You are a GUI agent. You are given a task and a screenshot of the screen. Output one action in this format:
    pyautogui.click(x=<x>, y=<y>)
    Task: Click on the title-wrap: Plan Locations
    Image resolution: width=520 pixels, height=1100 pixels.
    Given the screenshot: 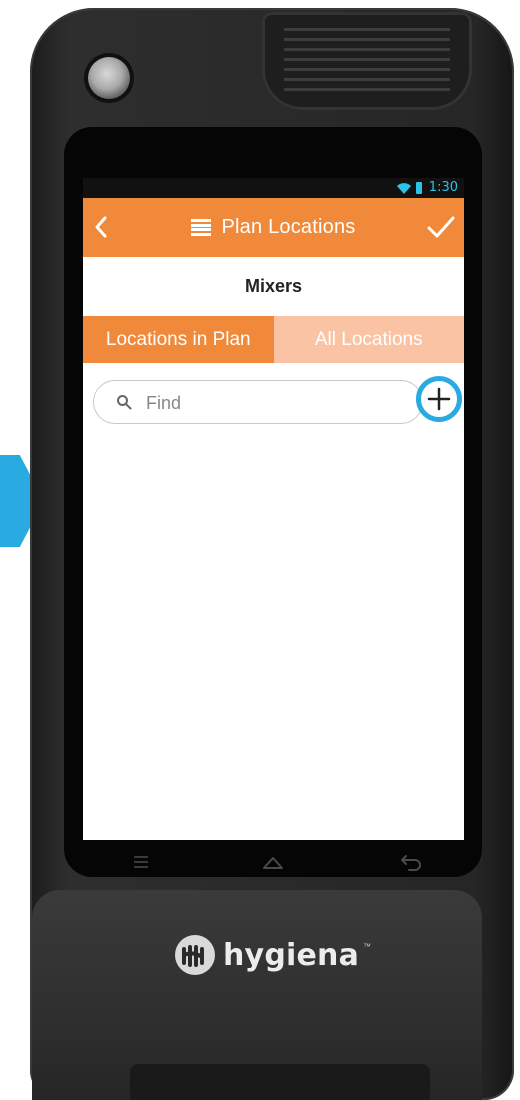 What is the action you would take?
    pyautogui.click(x=273, y=227)
    